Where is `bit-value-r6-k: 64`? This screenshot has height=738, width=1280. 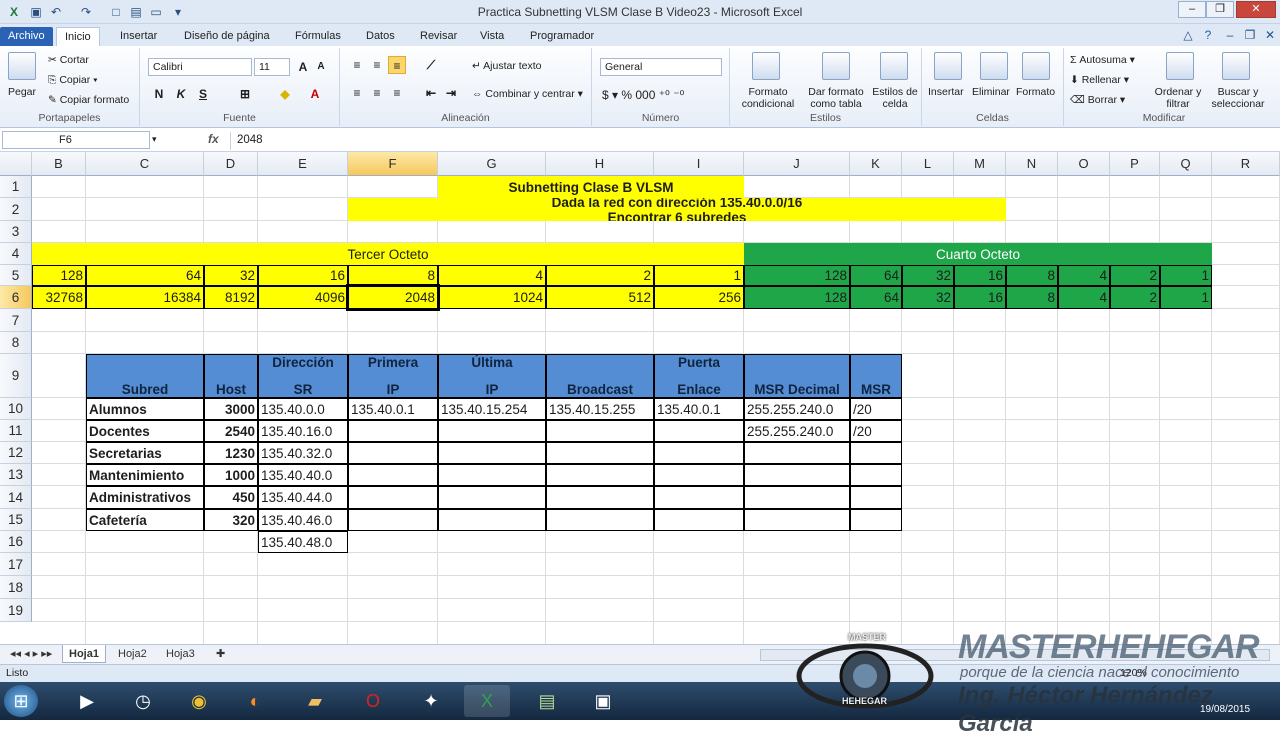
bit-value-r6-k: 64 is located at coordinates (876, 297).